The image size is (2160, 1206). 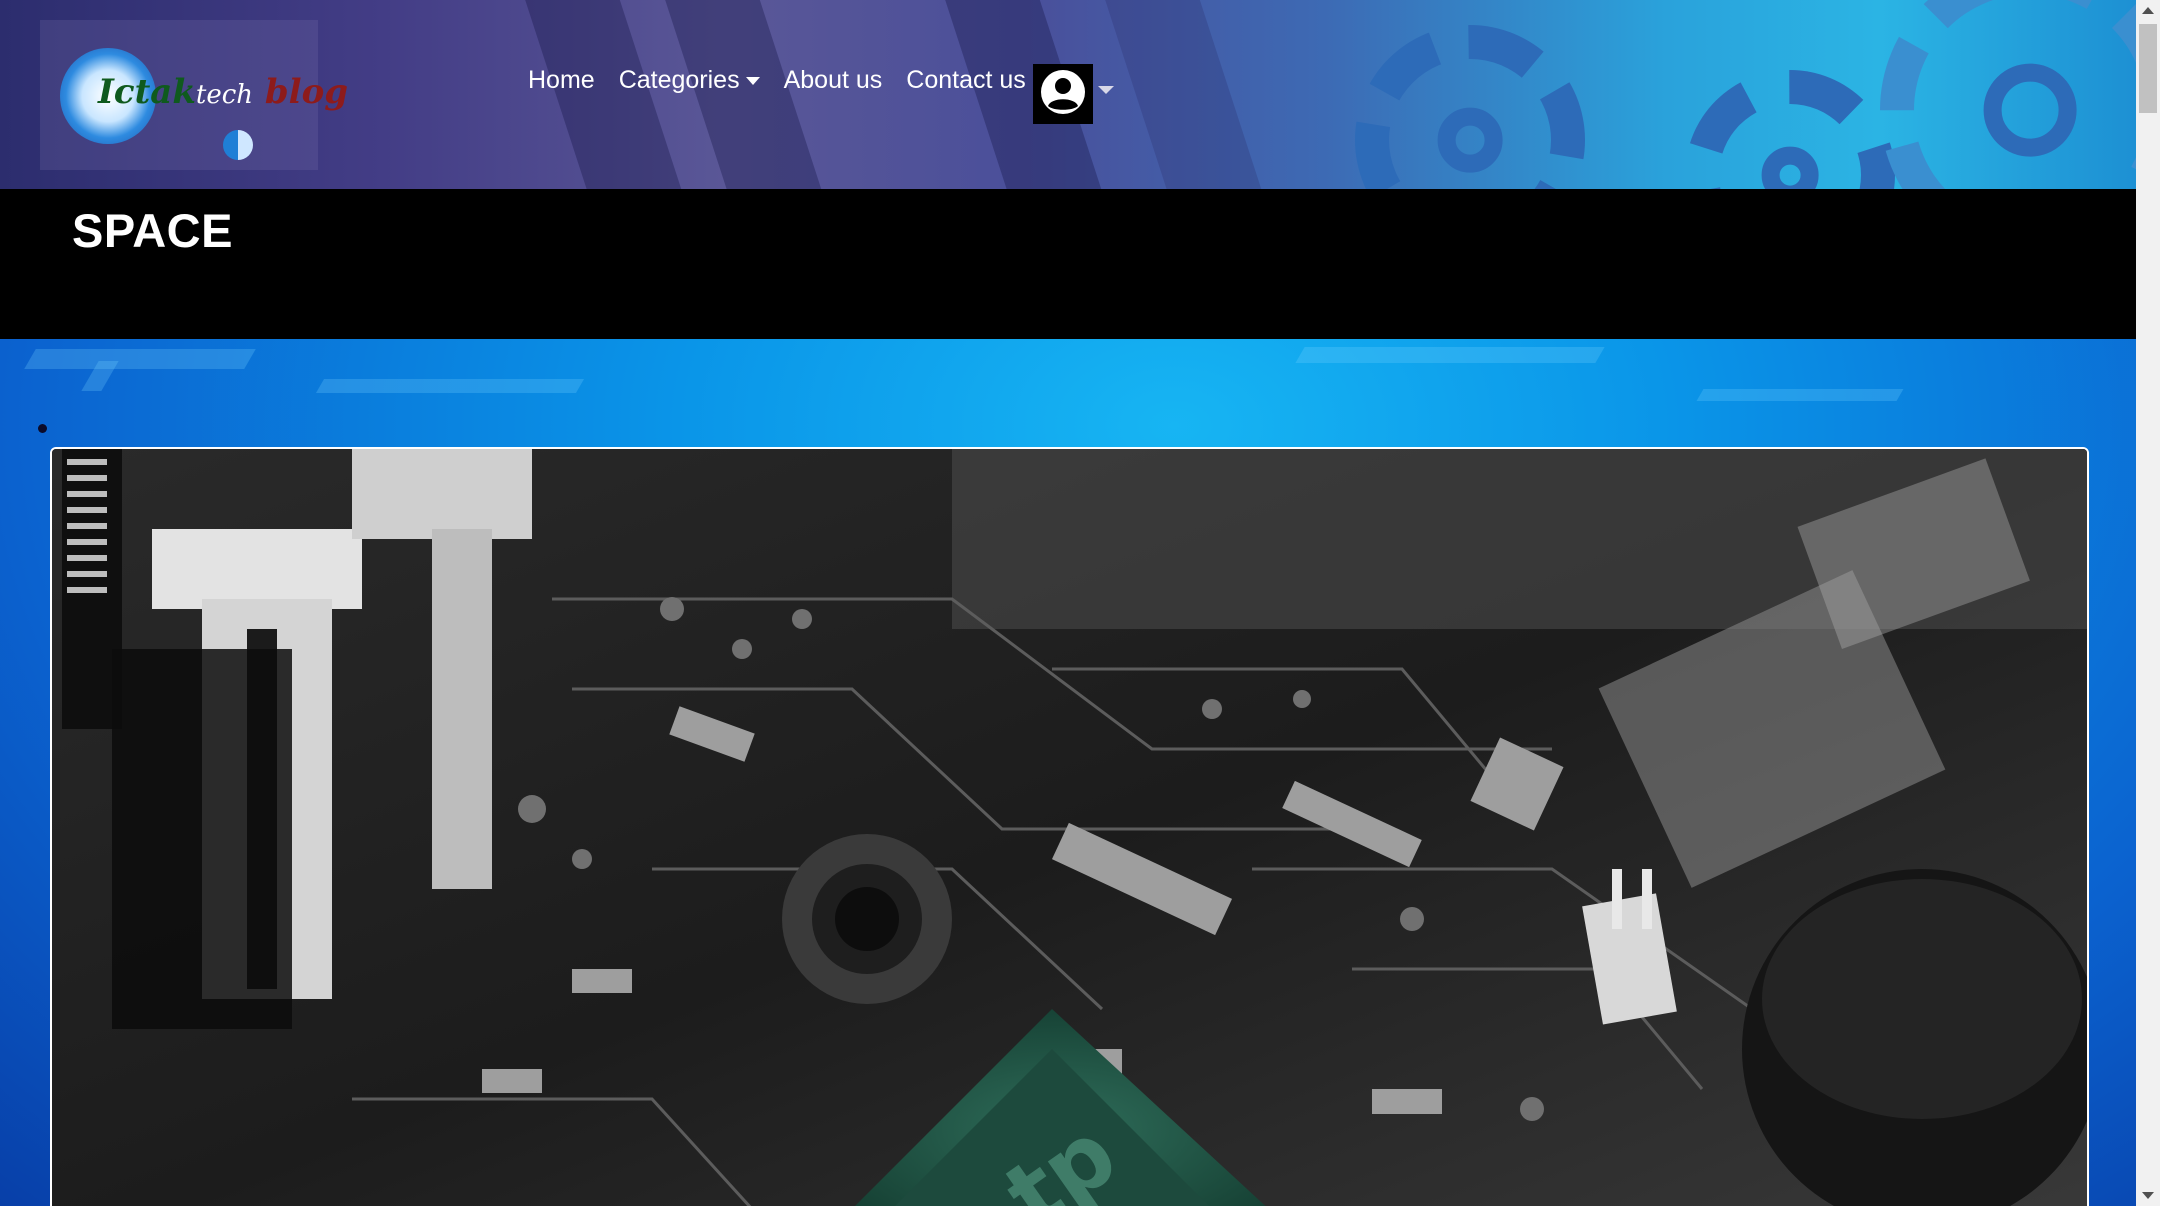 What do you see at coordinates (238, 145) in the screenshot?
I see `logo-mark-icon` at bounding box center [238, 145].